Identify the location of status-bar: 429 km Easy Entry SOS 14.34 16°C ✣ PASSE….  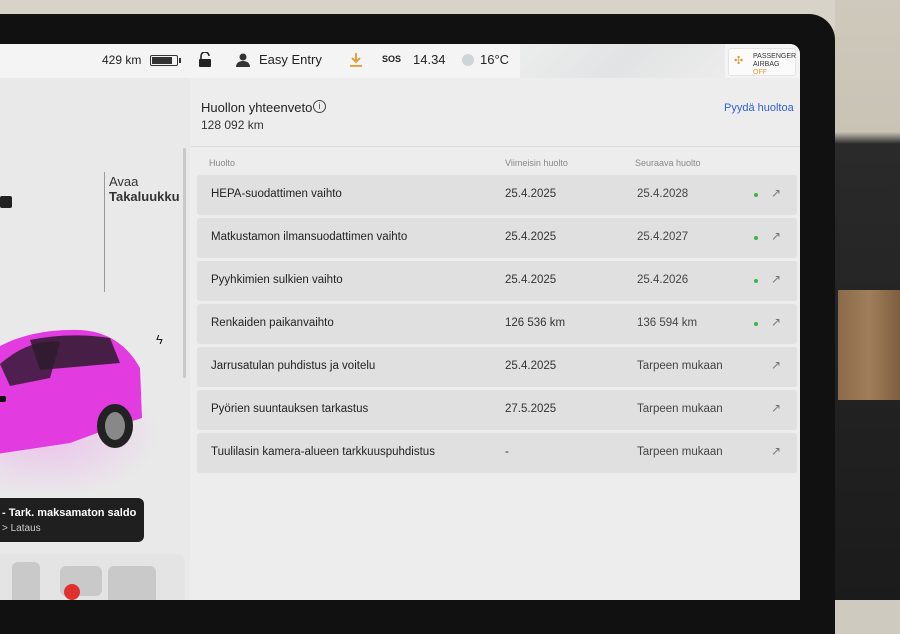
(400, 61).